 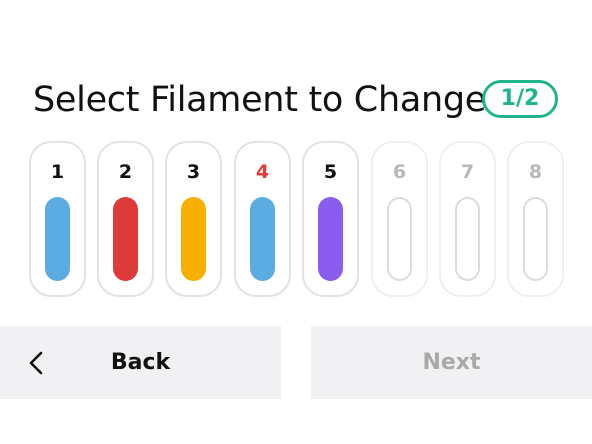 I want to click on filament-slot-1: 1, so click(x=57, y=219).